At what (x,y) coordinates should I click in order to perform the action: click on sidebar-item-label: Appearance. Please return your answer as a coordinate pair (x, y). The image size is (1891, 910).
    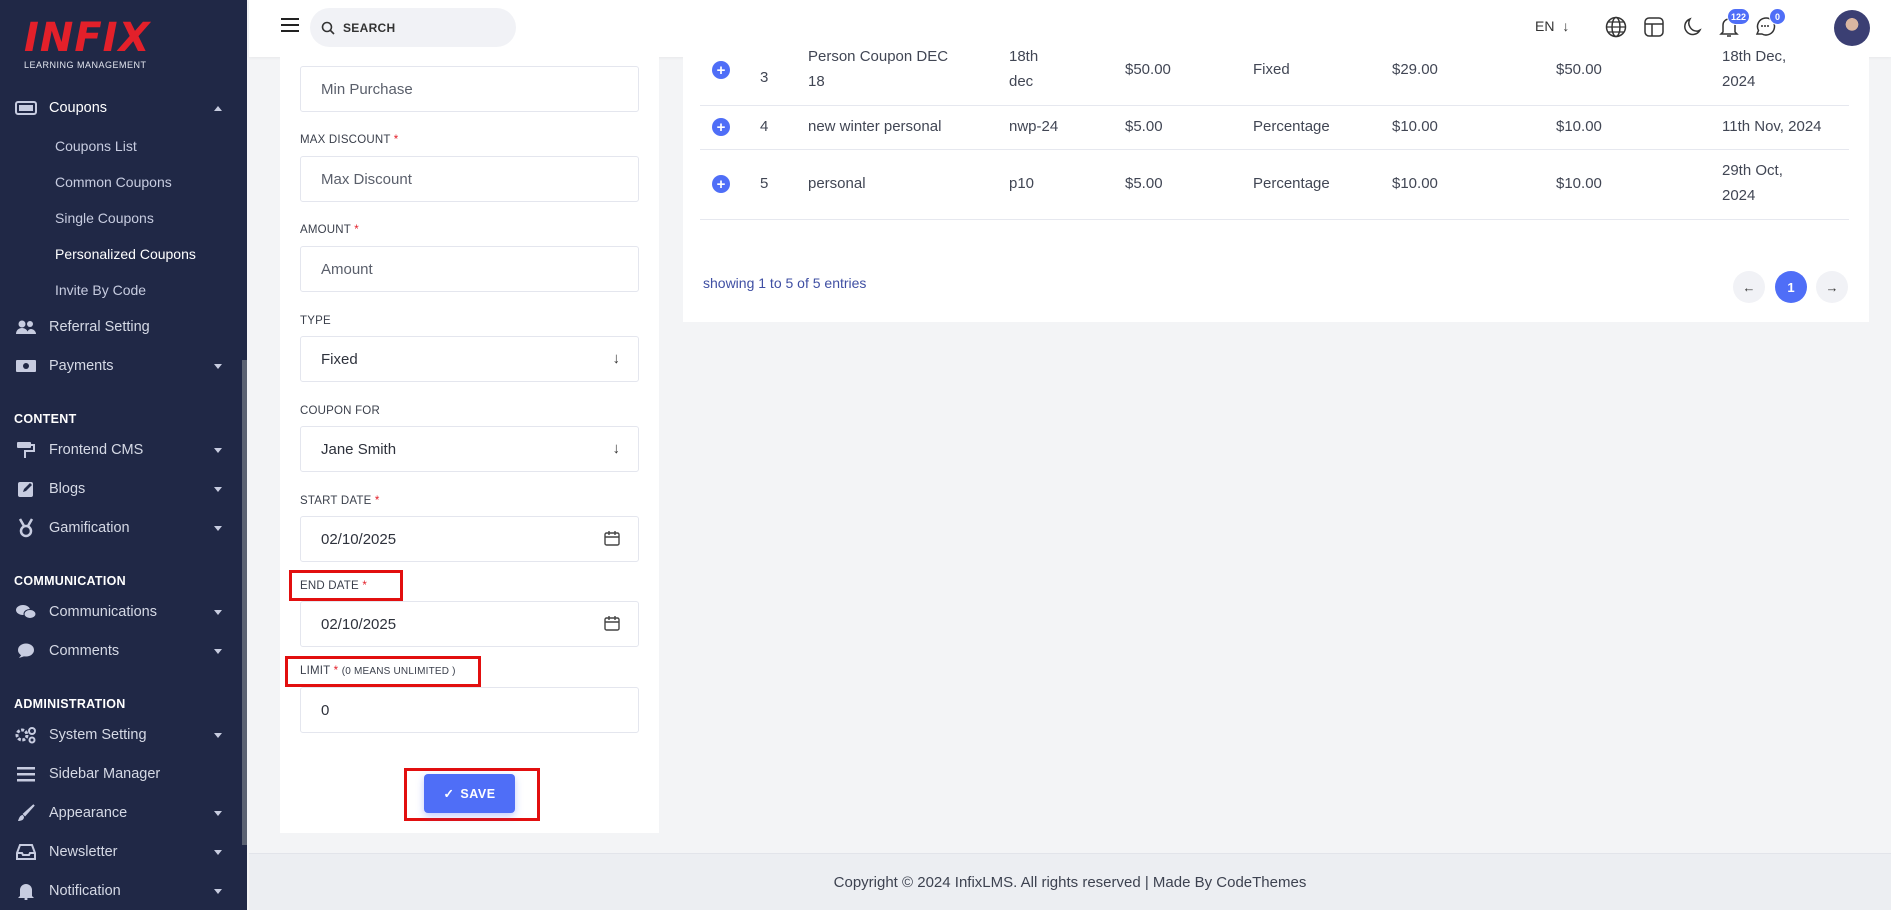
    Looking at the image, I should click on (88, 813).